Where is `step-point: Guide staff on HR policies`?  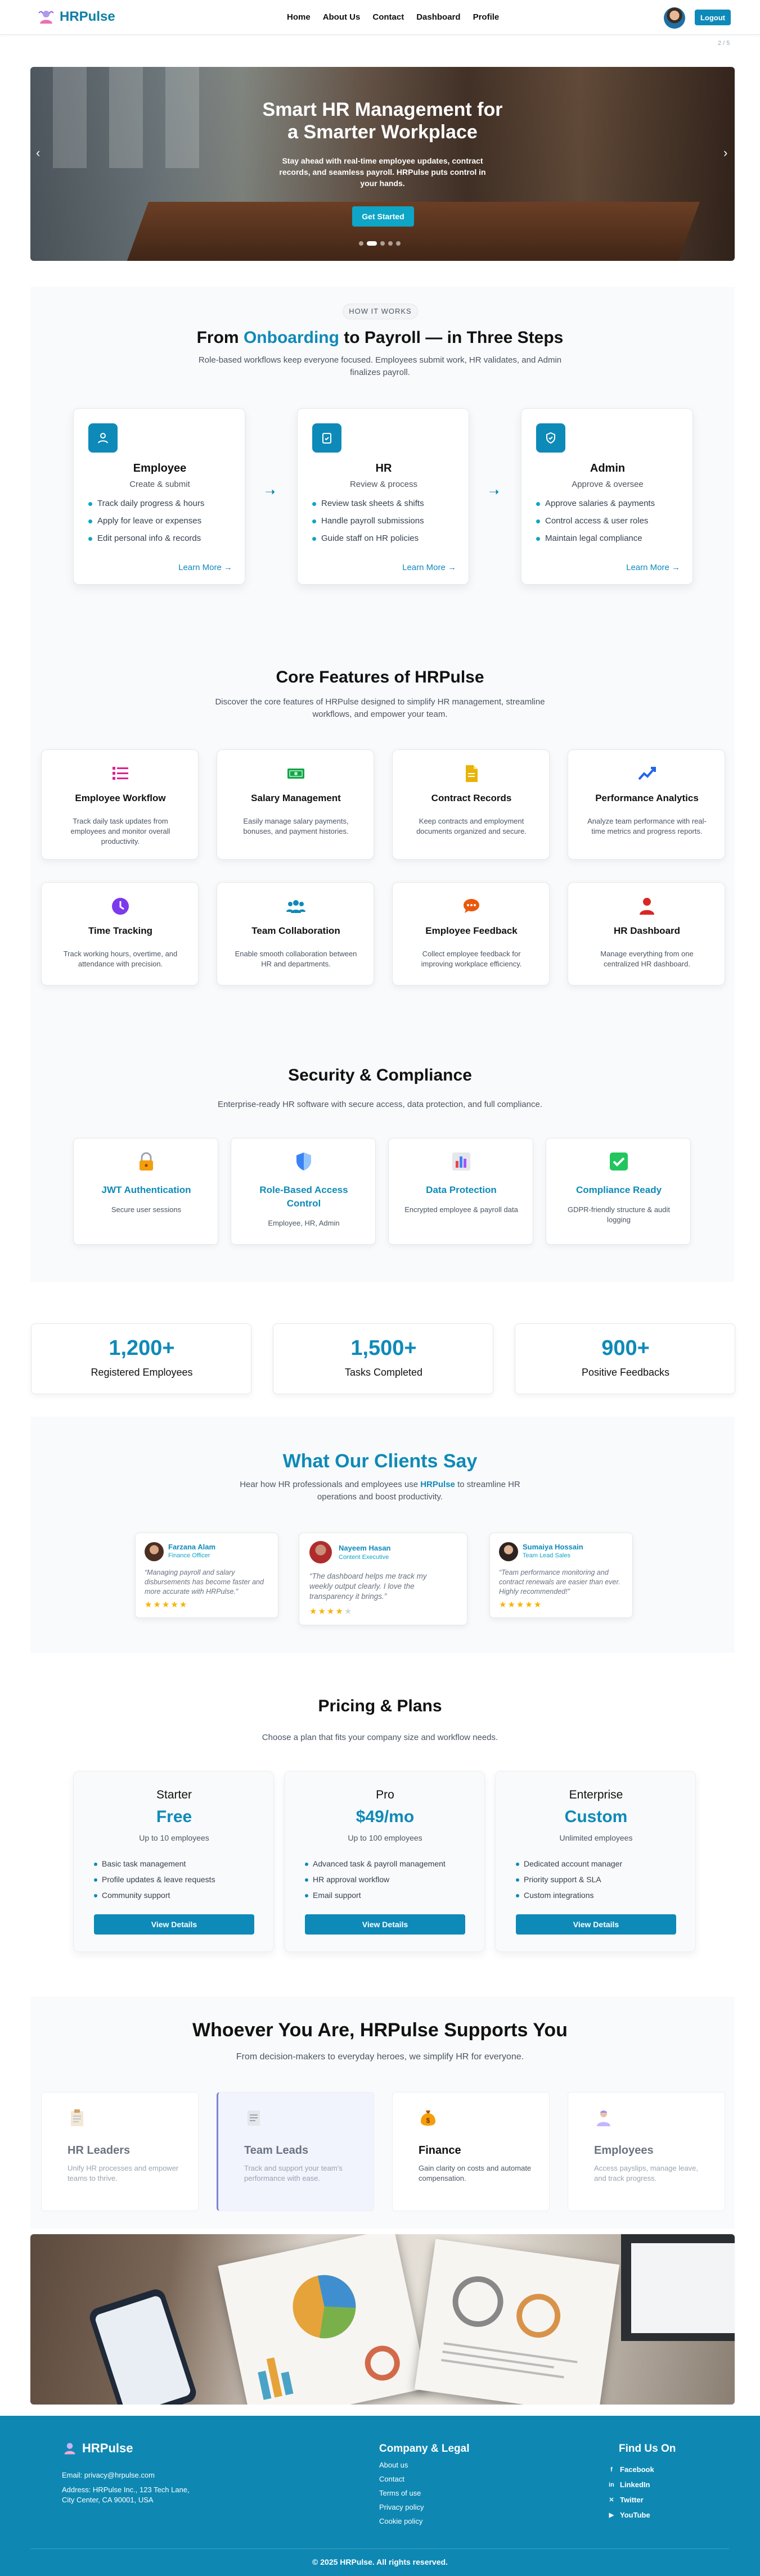 step-point: Guide staff on HR policies is located at coordinates (368, 538).